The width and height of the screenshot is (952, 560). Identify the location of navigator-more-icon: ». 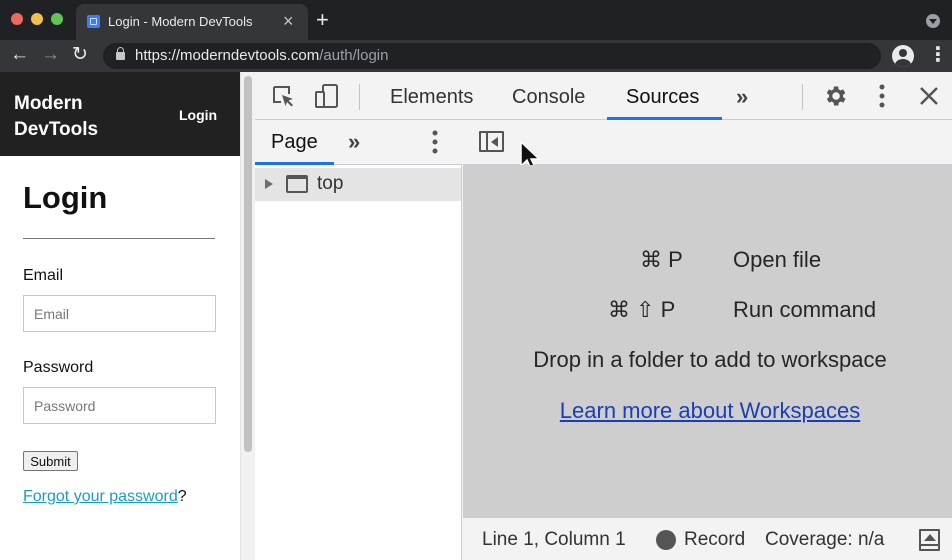
(354, 142).